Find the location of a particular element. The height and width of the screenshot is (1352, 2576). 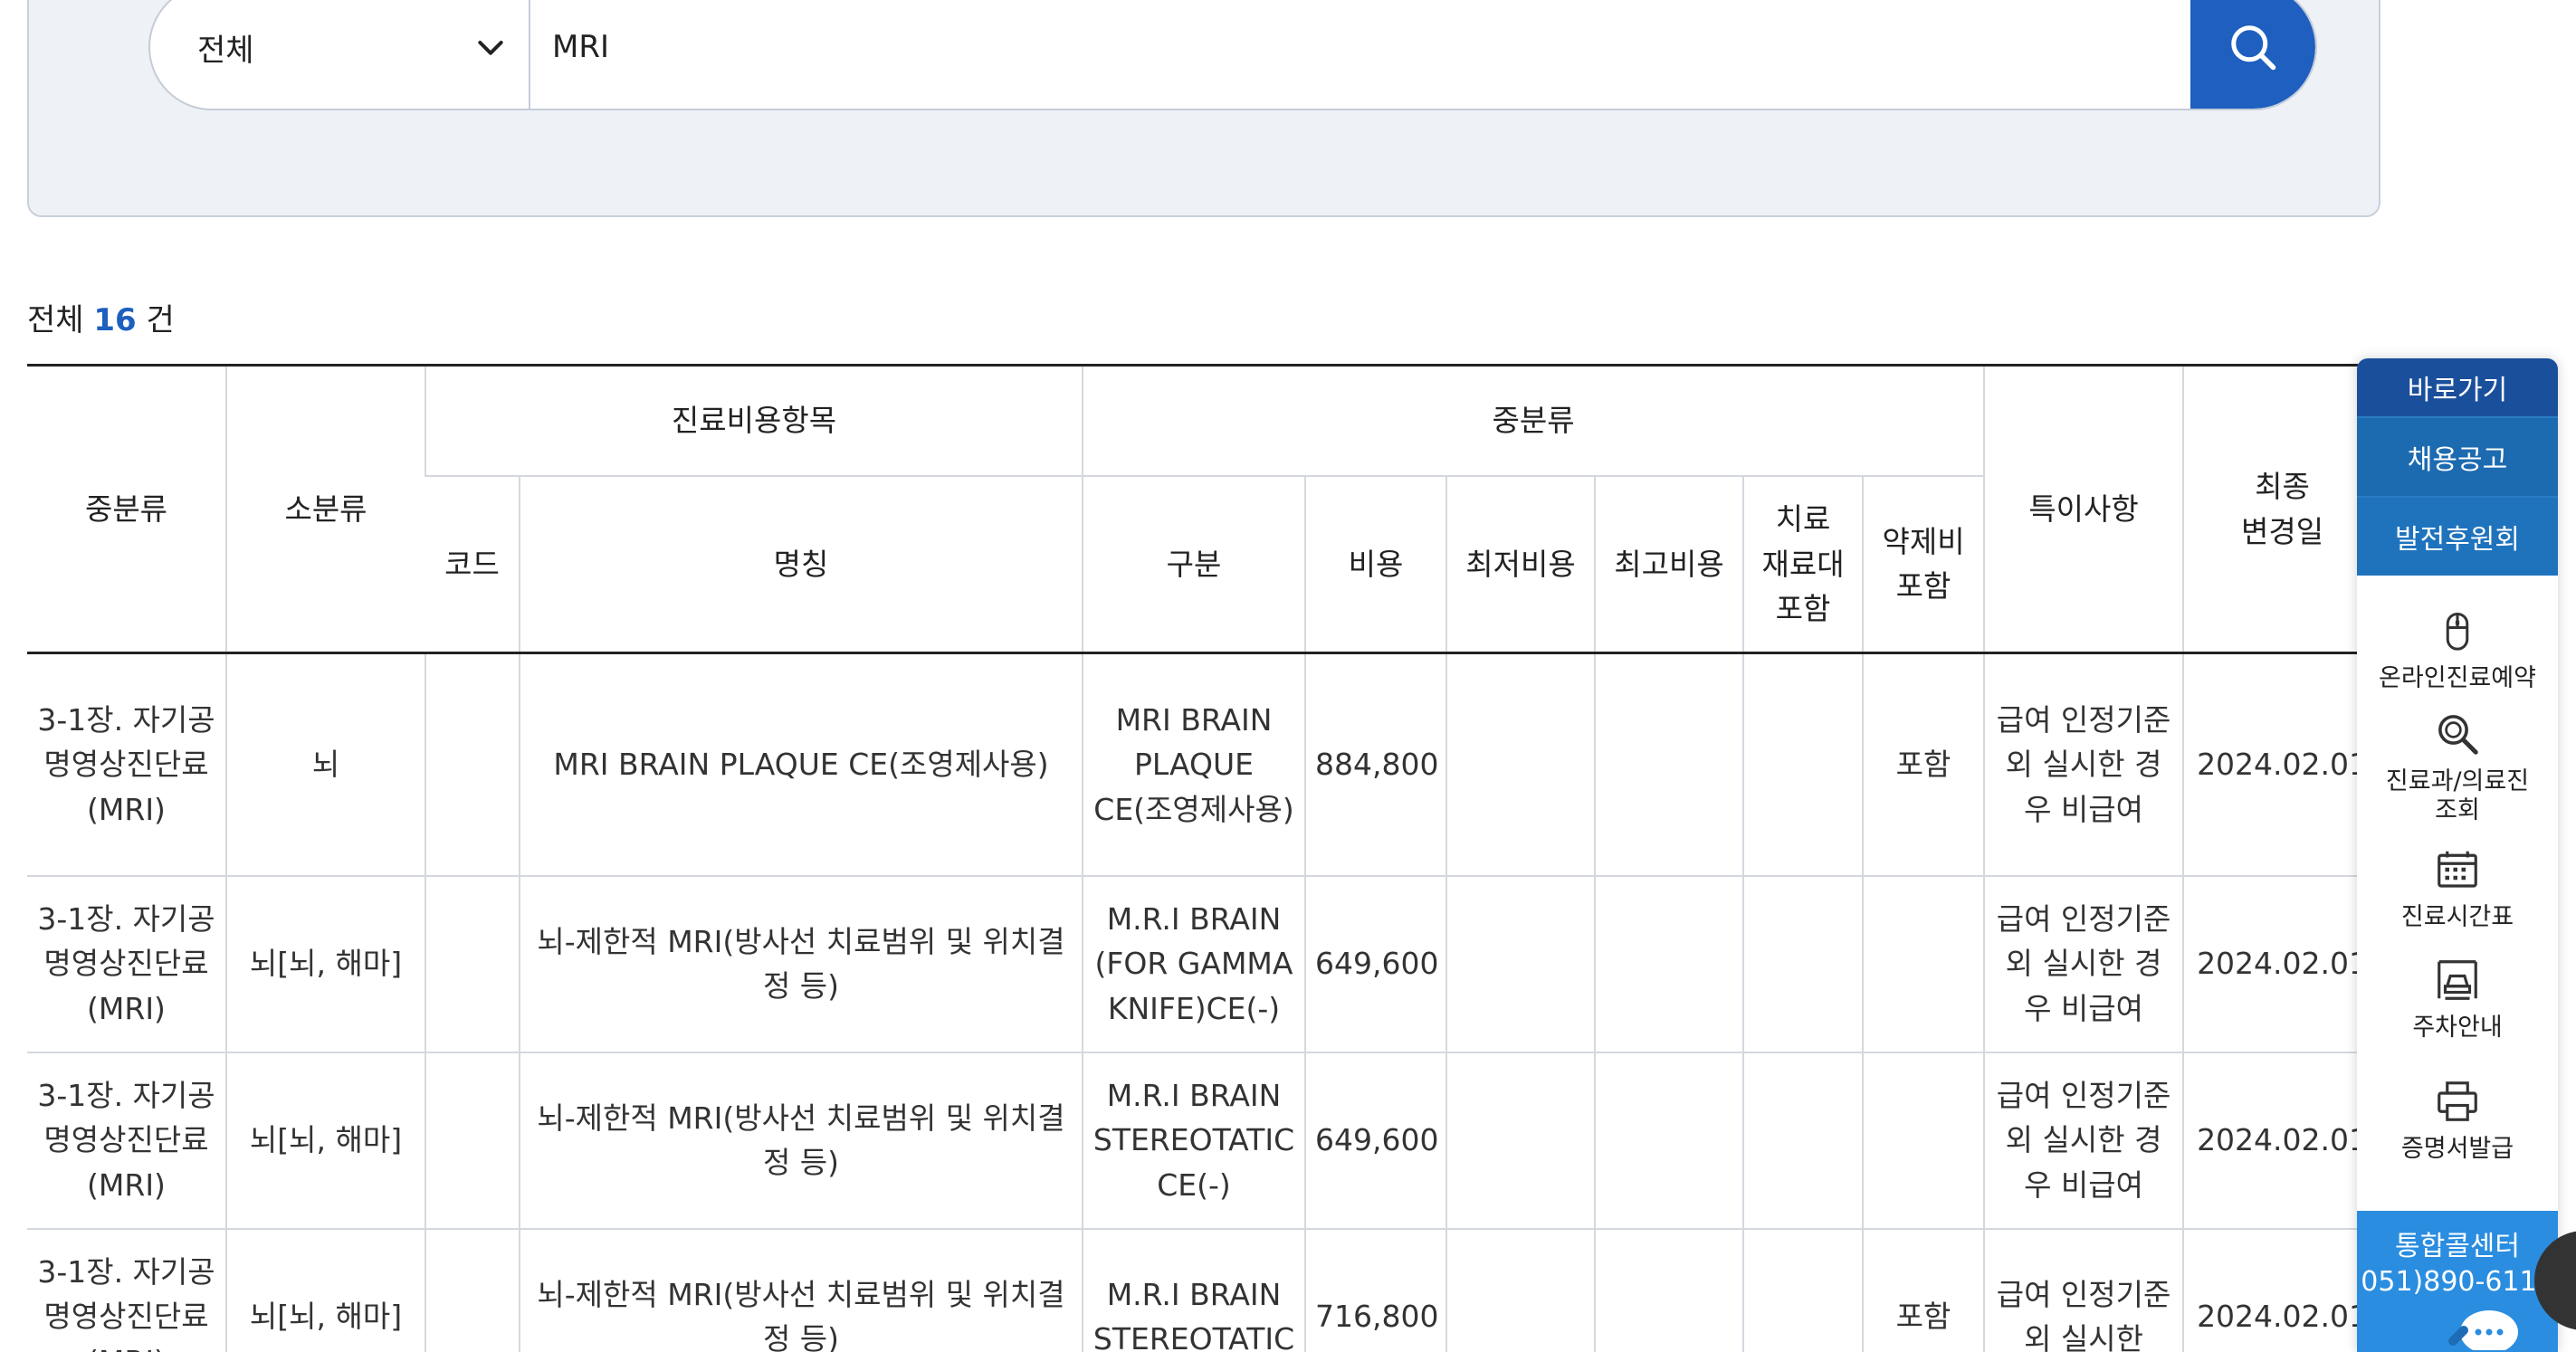

quick-item-schedule: 진료시간표 is located at coordinates (2457, 884).